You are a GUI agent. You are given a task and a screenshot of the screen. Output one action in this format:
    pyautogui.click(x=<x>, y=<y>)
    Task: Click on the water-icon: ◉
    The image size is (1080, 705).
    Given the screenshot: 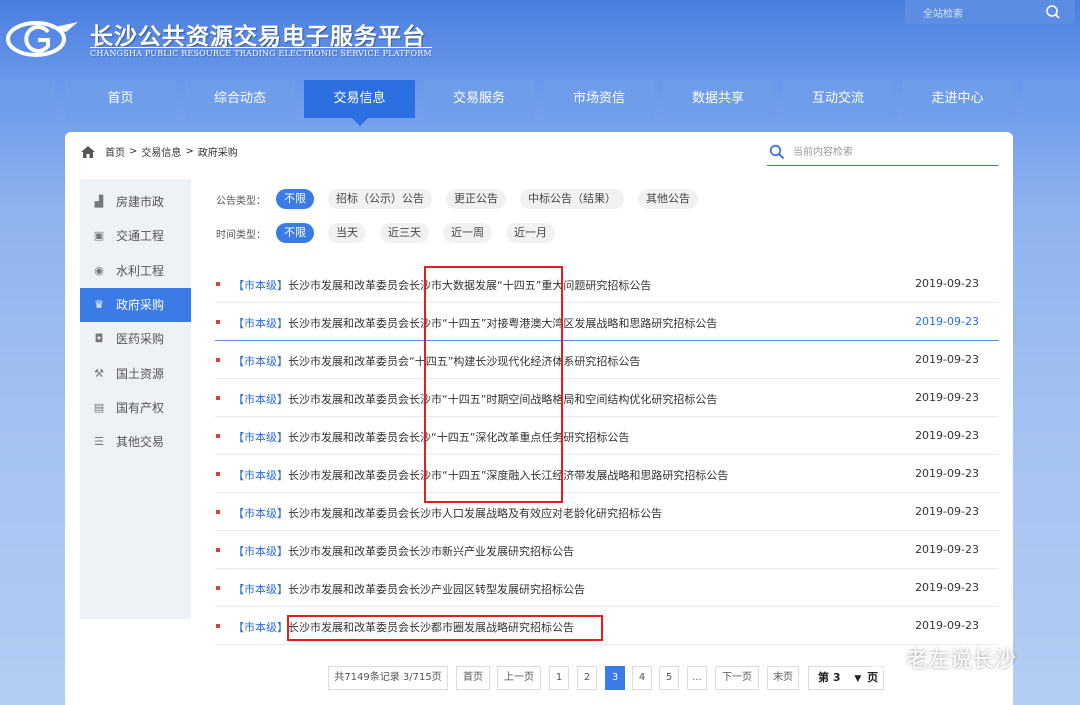 What is the action you would take?
    pyautogui.click(x=99, y=270)
    